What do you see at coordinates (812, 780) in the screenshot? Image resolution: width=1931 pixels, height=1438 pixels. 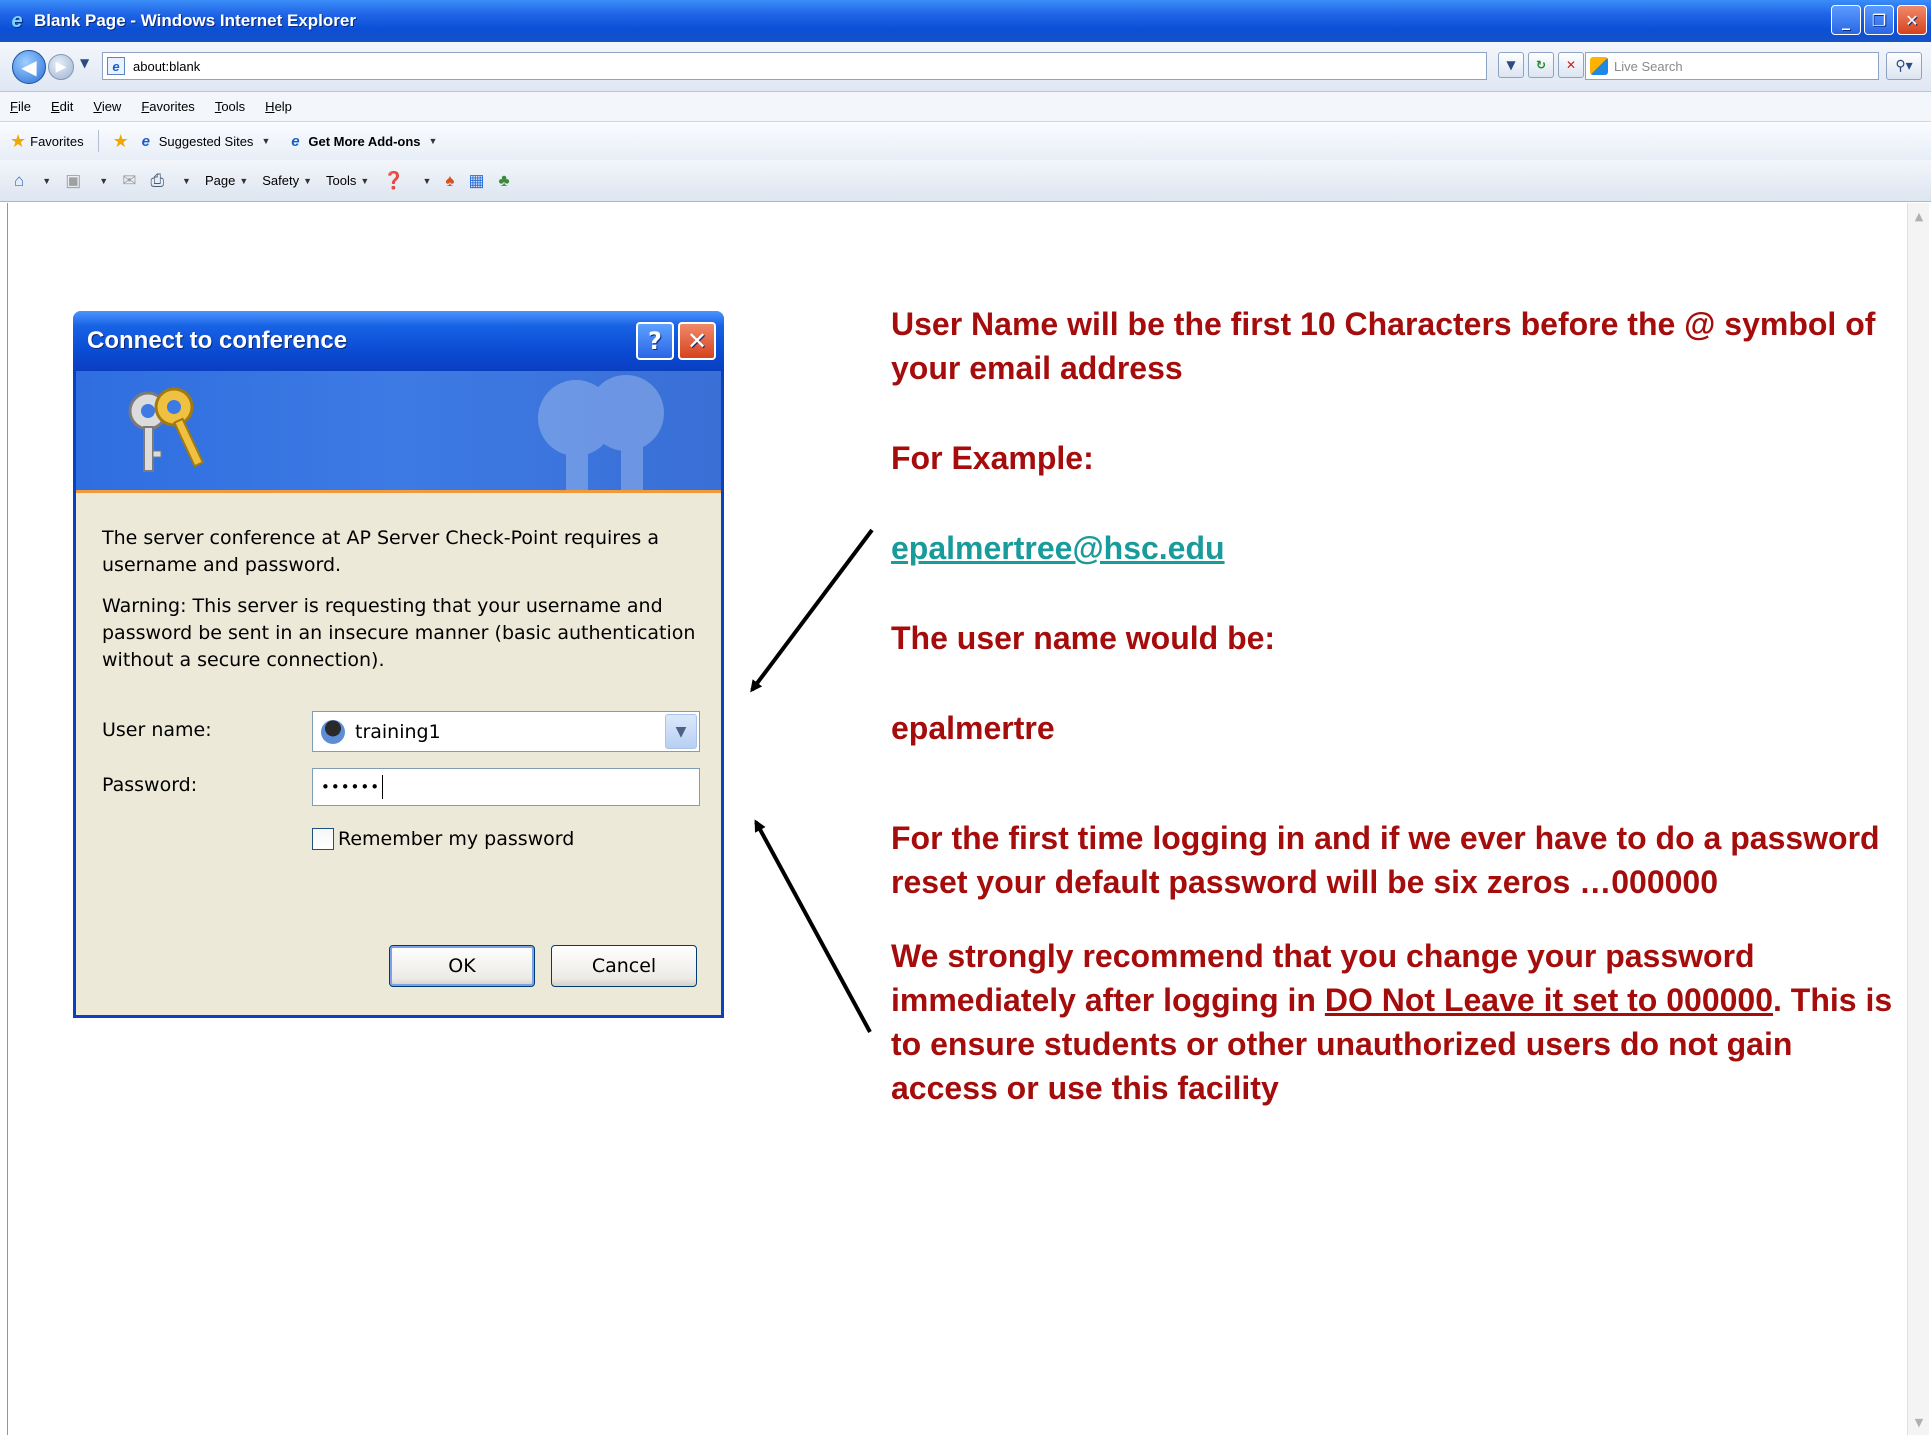 I see `annotation-arrows` at bounding box center [812, 780].